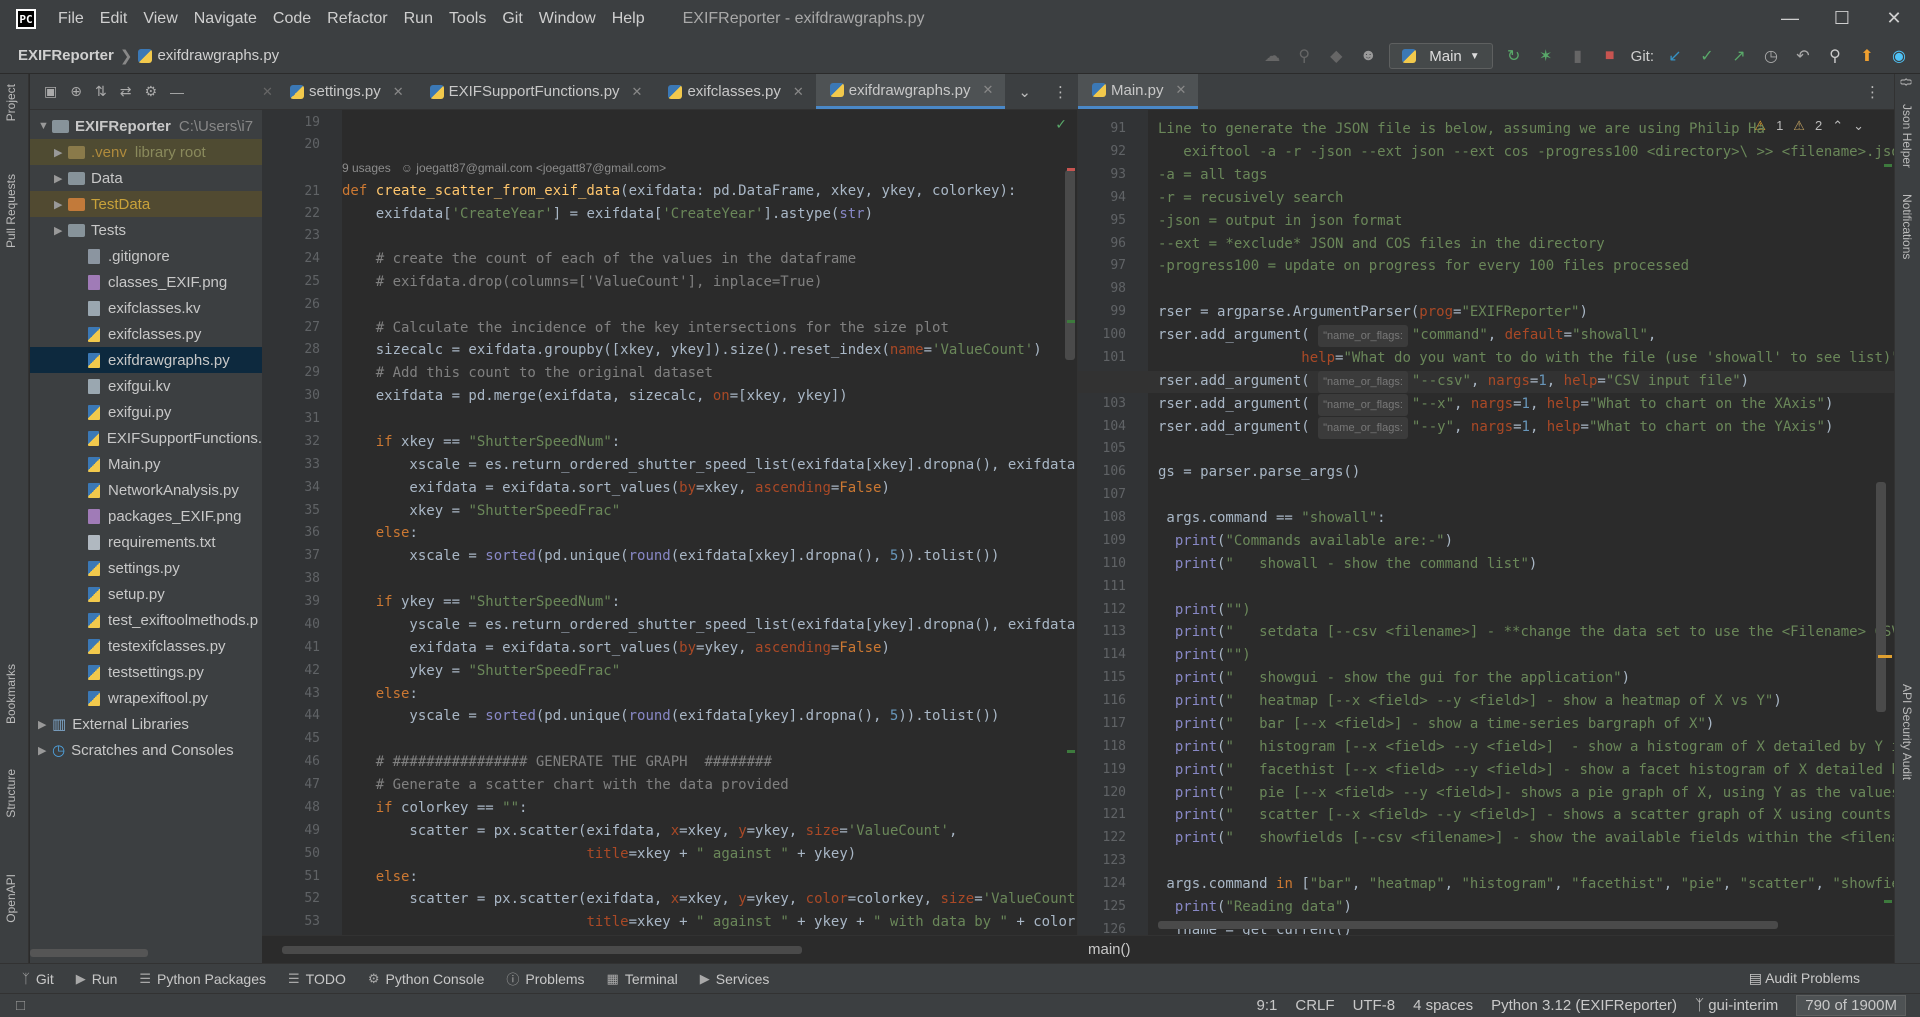 This screenshot has height=1017, width=1920. Describe the element at coordinates (1443, 1005) in the screenshot. I see `indent-setting: 4 spaces` at that location.